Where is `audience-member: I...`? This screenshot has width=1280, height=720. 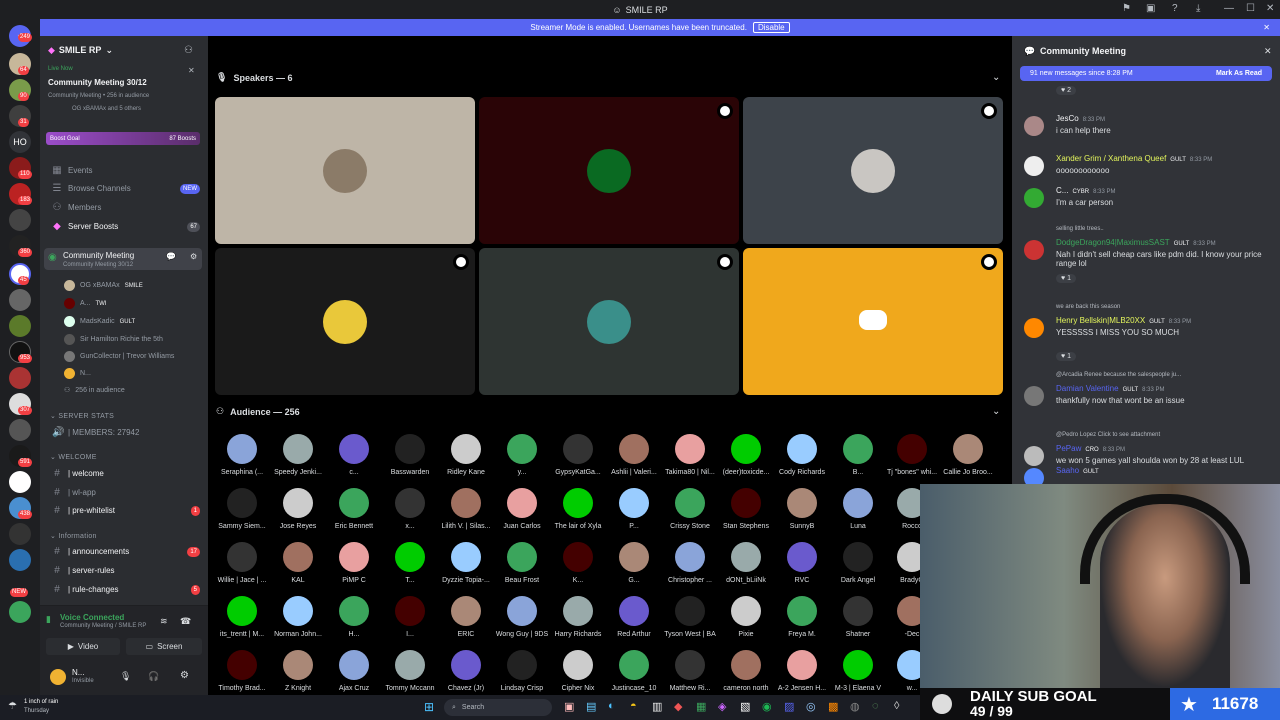 audience-member: I... is located at coordinates (410, 617).